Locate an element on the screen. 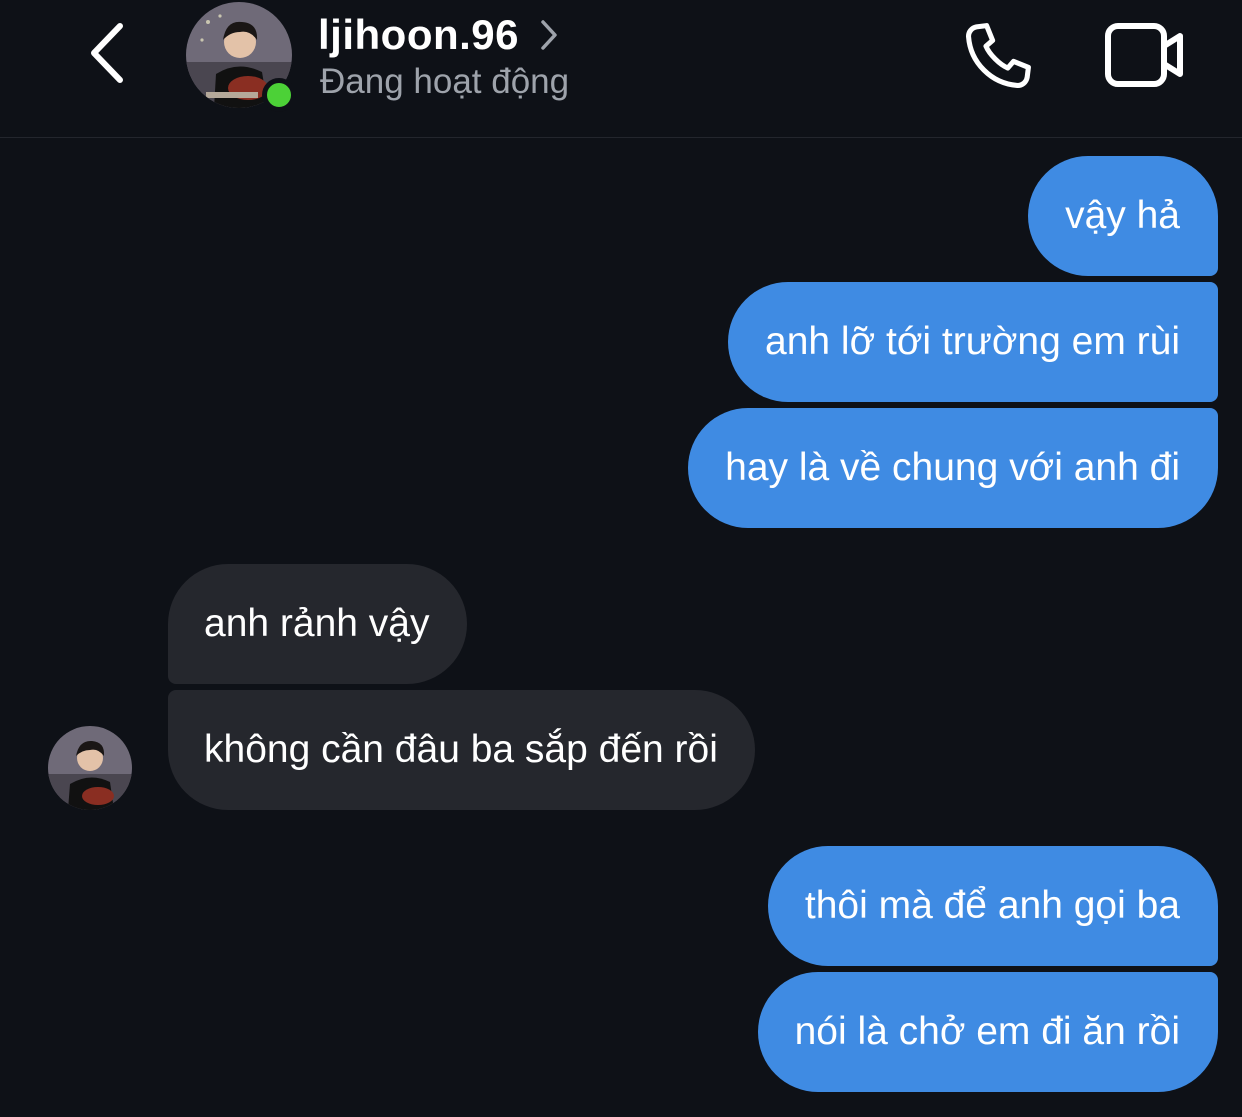 Image resolution: width=1242 pixels, height=1117 pixels. chevron-left-icon is located at coordinates (107, 53).